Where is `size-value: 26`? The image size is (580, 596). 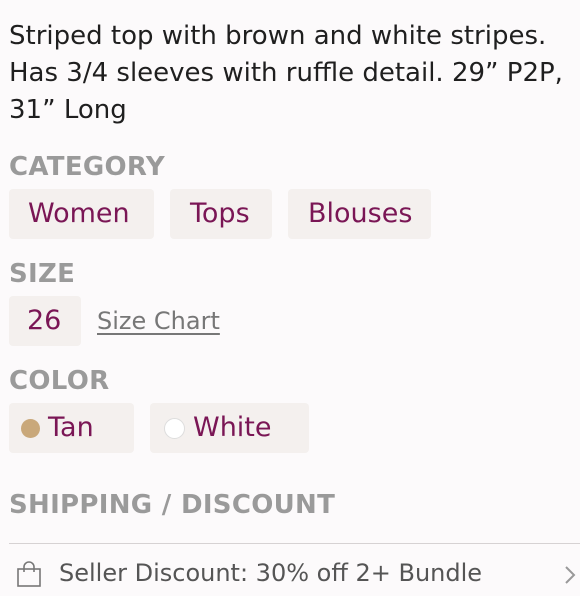 size-value: 26 is located at coordinates (44, 320).